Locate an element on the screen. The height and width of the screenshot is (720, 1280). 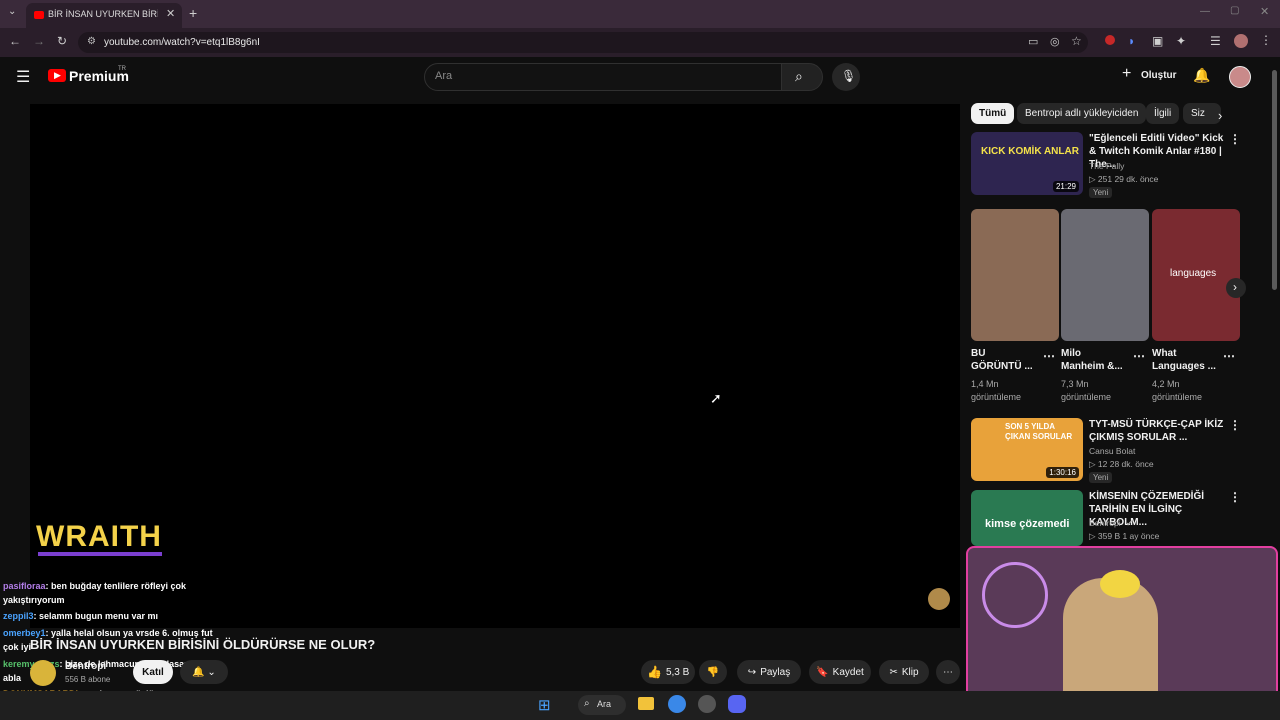
neon-sign is located at coordinates (1015, 595).